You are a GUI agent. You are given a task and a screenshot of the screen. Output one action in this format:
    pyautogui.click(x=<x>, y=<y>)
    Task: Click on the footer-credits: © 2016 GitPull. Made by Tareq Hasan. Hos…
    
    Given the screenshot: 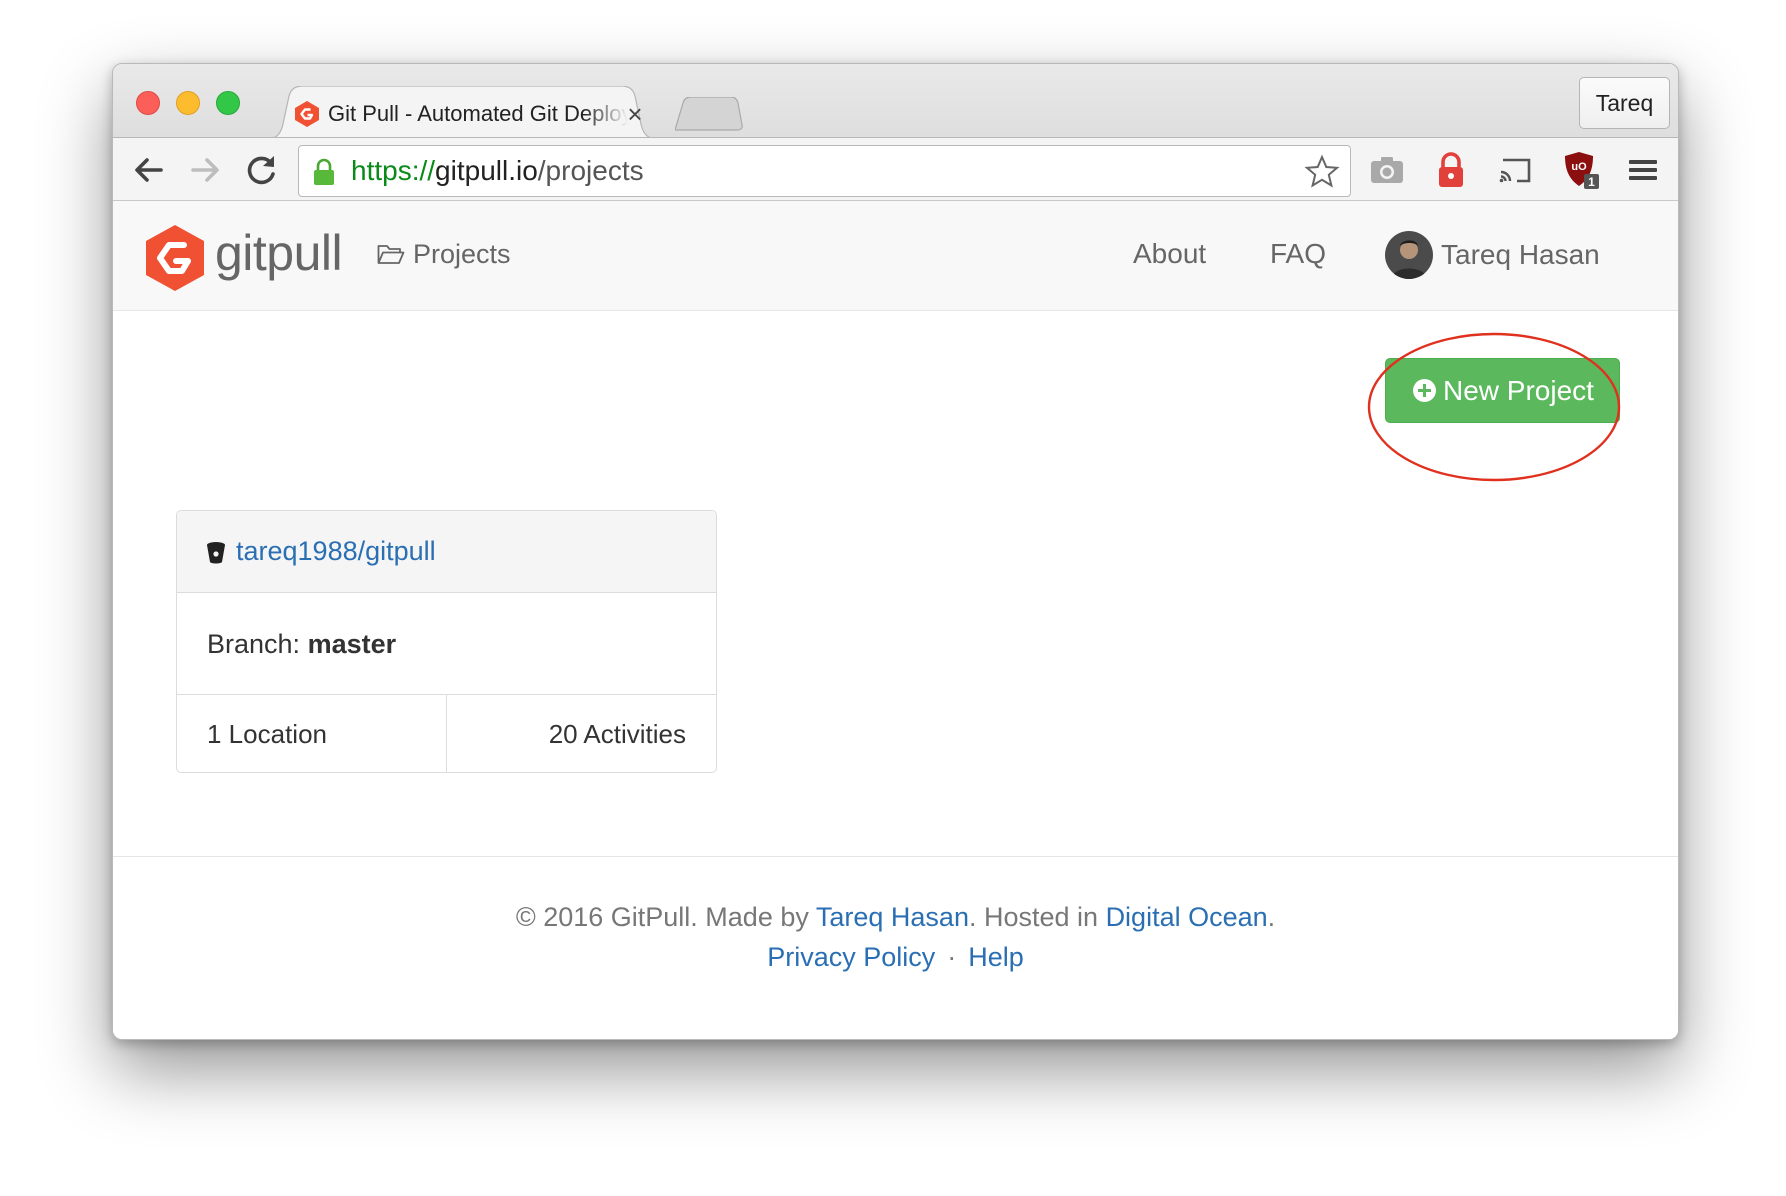 What is the action you would take?
    pyautogui.click(x=895, y=917)
    